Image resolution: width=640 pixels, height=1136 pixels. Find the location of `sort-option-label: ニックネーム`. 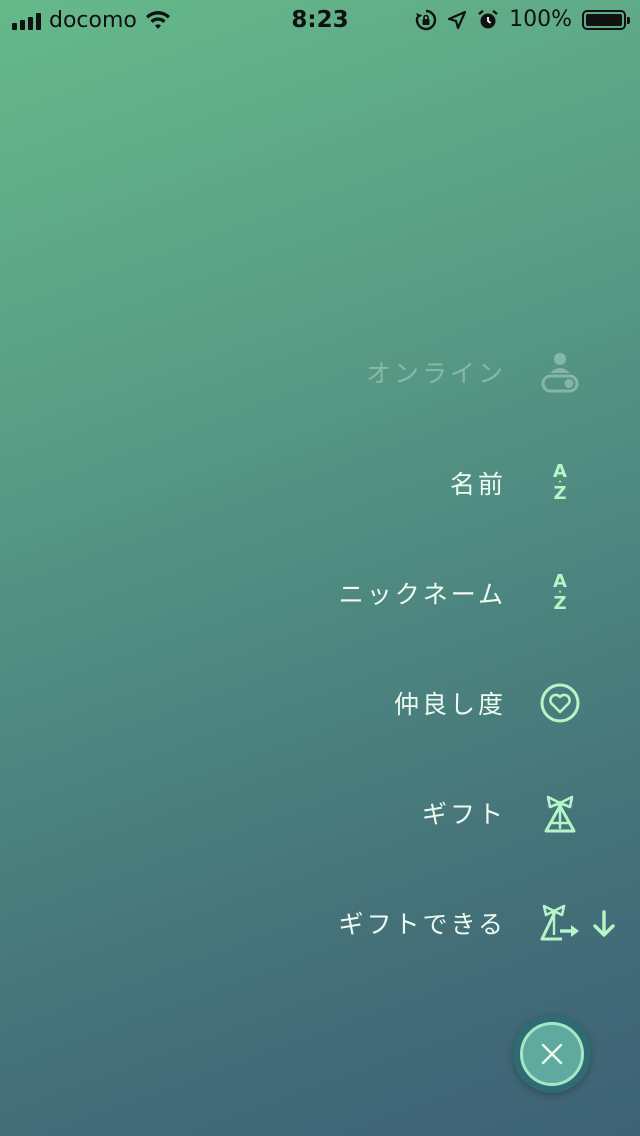

sort-option-label: ニックネーム is located at coordinates (422, 594).